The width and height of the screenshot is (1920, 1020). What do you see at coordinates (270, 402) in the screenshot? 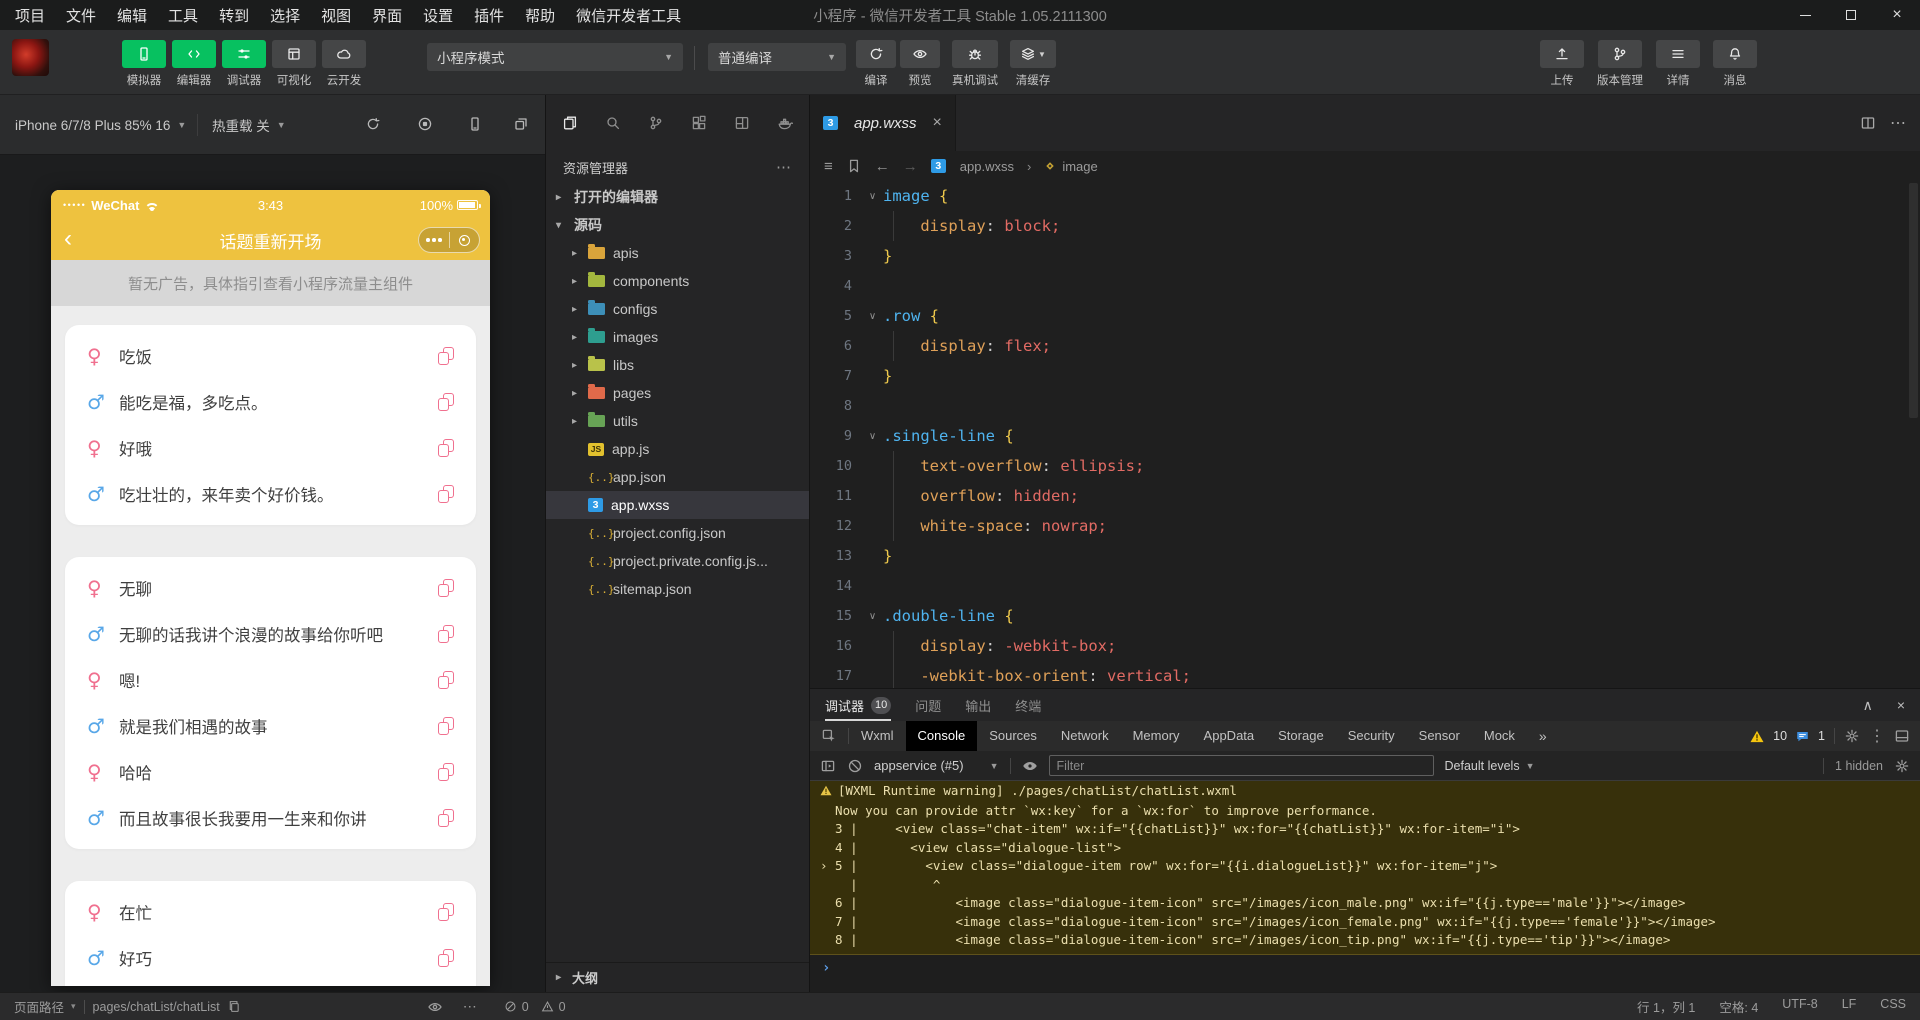
I see `chat-row: ♂ 能吃是福，多吃点。` at bounding box center [270, 402].